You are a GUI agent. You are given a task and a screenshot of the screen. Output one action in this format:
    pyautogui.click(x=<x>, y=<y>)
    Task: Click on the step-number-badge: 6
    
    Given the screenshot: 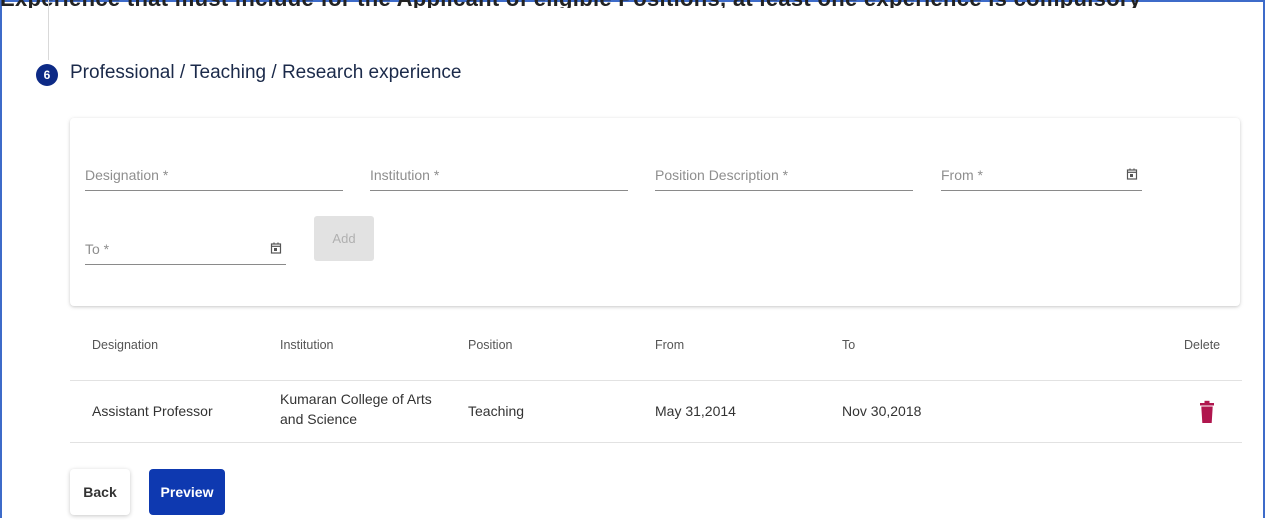 What is the action you would take?
    pyautogui.click(x=47, y=75)
    